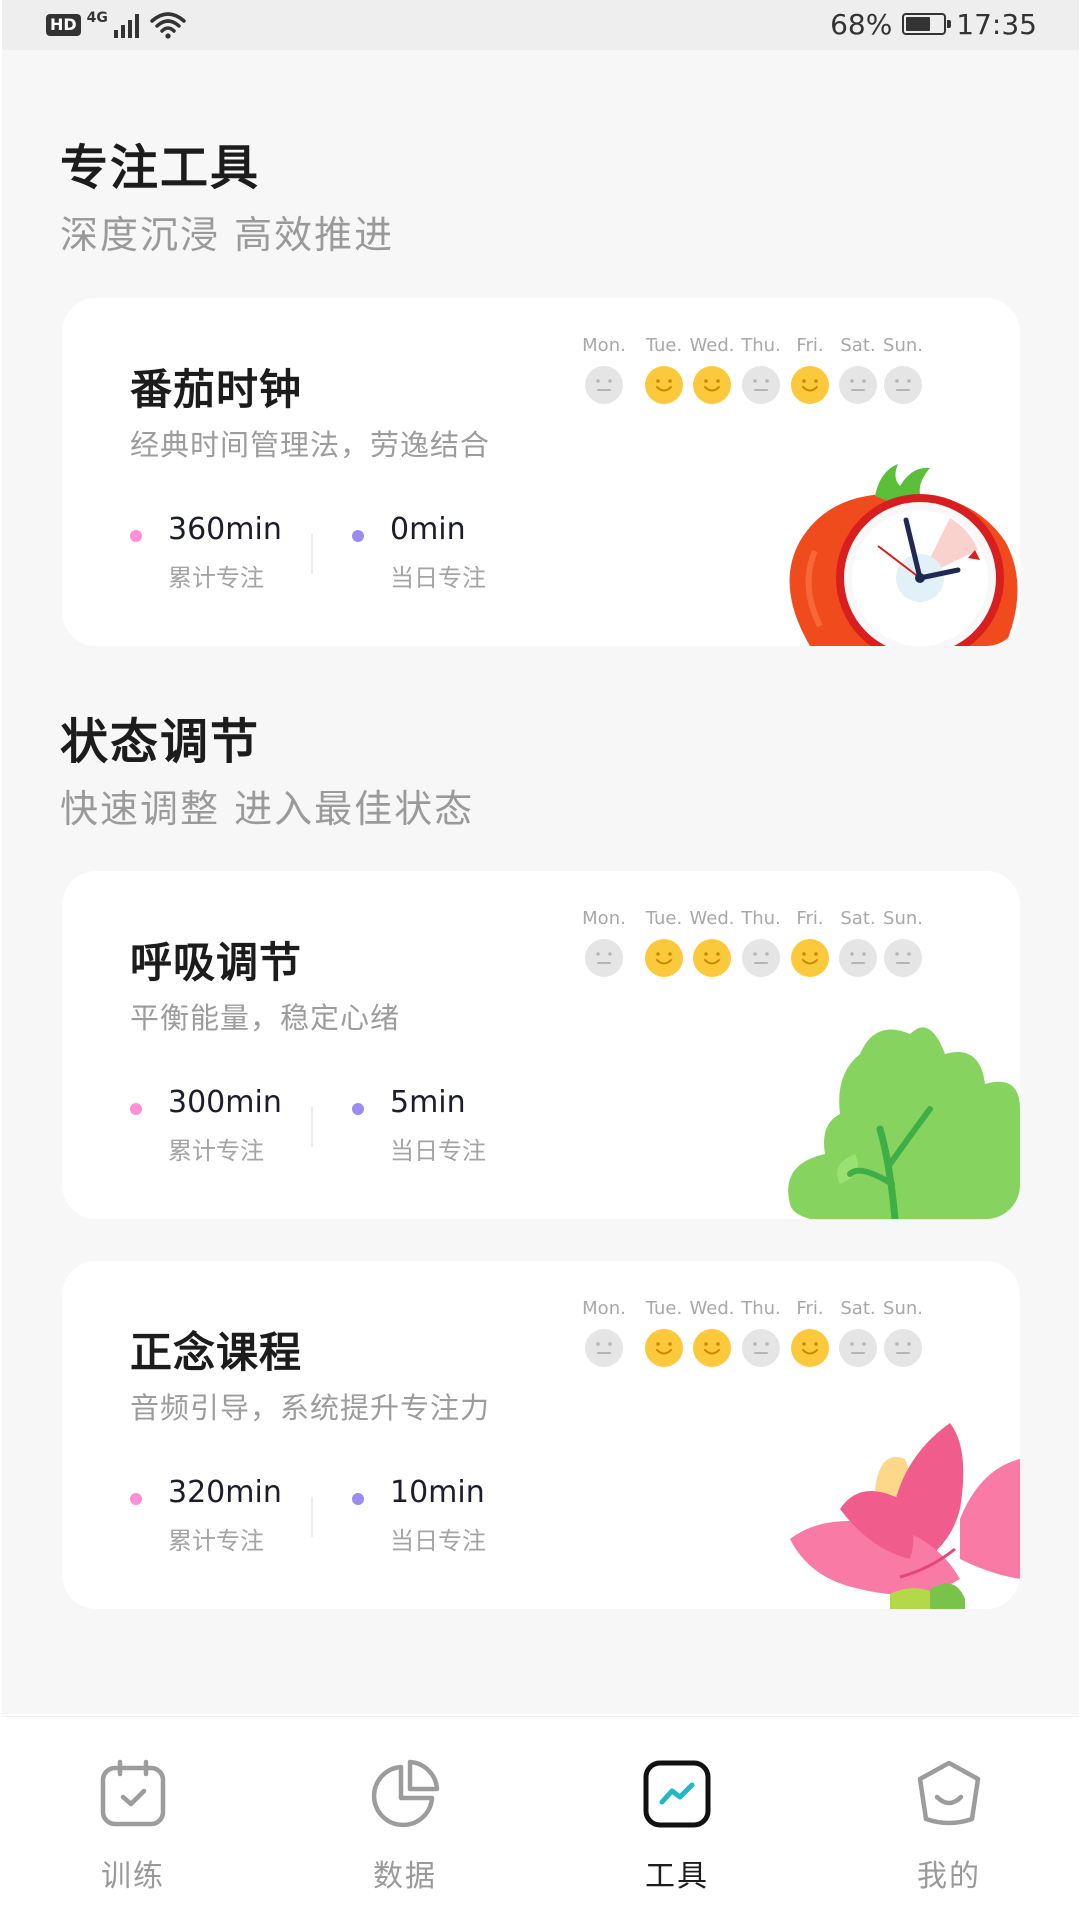 This screenshot has width=1081, height=1921. Describe the element at coordinates (225, 1102) in the screenshot. I see `stat-total-value: 300min` at that location.